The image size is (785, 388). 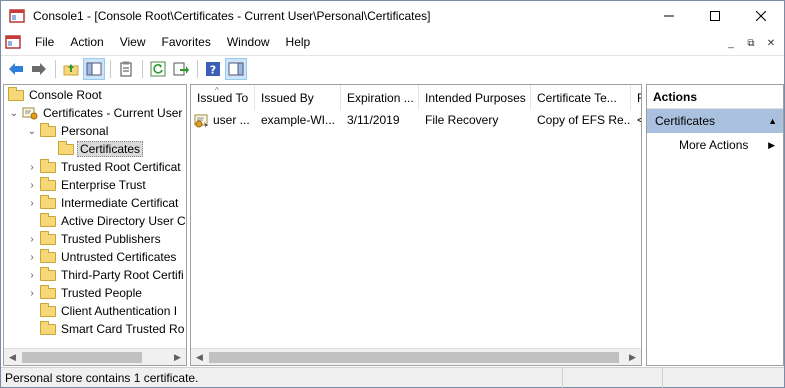 What do you see at coordinates (213, 69) in the screenshot?
I see `help-button: ?` at bounding box center [213, 69].